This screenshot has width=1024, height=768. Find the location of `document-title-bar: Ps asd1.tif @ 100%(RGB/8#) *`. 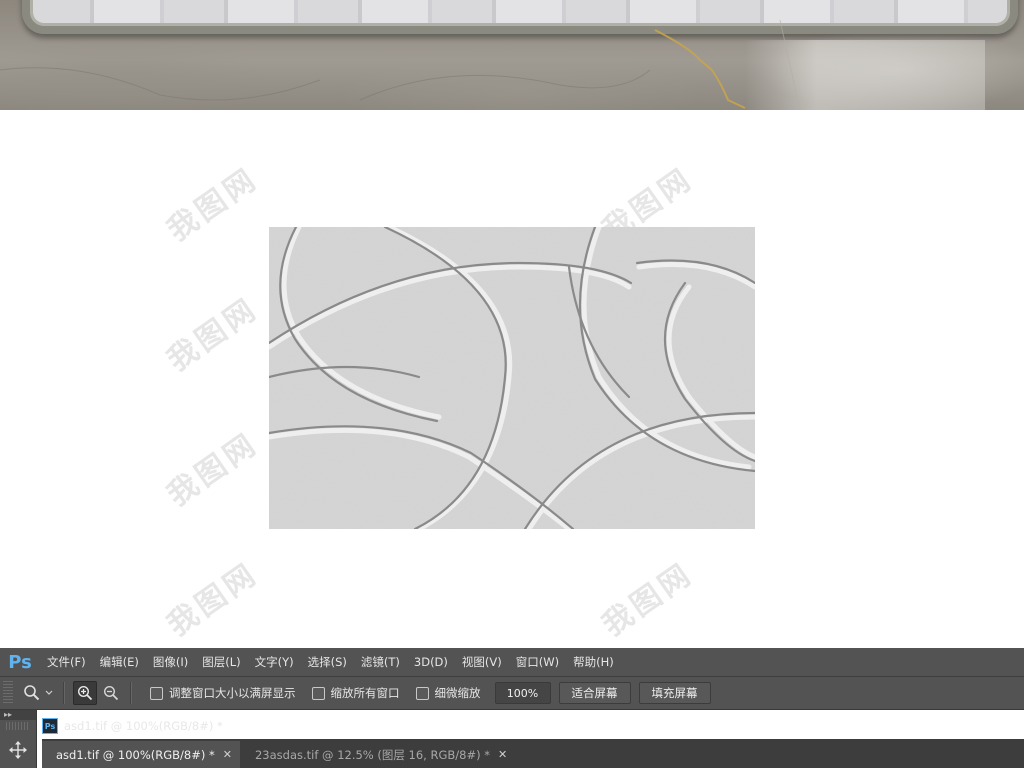

document-title-bar: Ps asd1.tif @ 100%(RGB/8#) * is located at coordinates (132, 726).